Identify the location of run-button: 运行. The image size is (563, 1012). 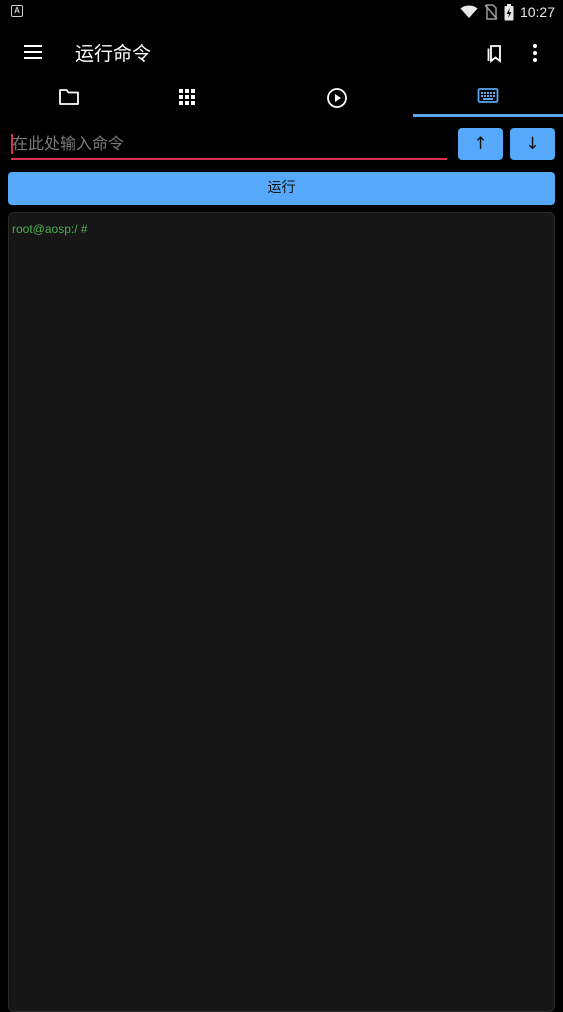
(281, 188).